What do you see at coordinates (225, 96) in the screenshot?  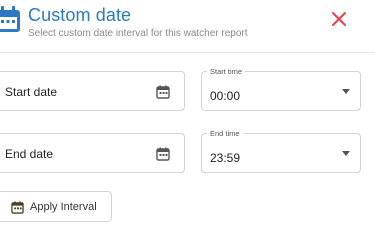 I see `start-time-value: 00:00` at bounding box center [225, 96].